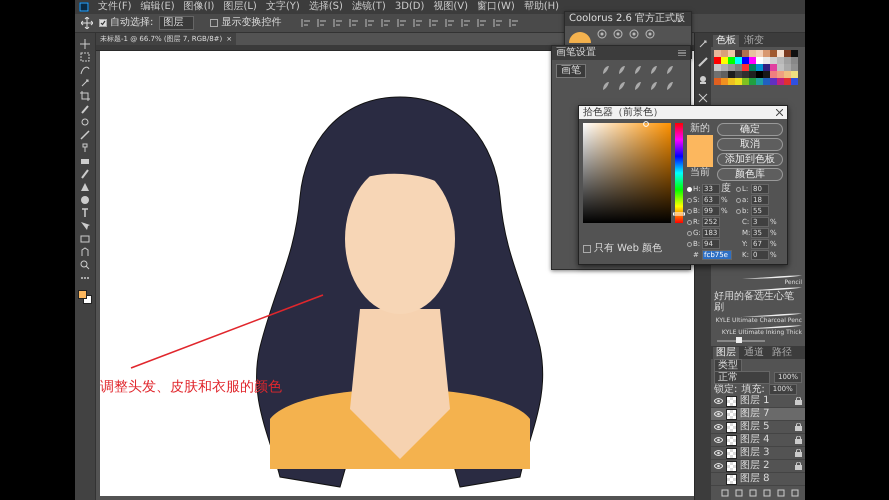  Describe the element at coordinates (728, 365) in the screenshot. I see `filter-dropdown: 类型` at that location.